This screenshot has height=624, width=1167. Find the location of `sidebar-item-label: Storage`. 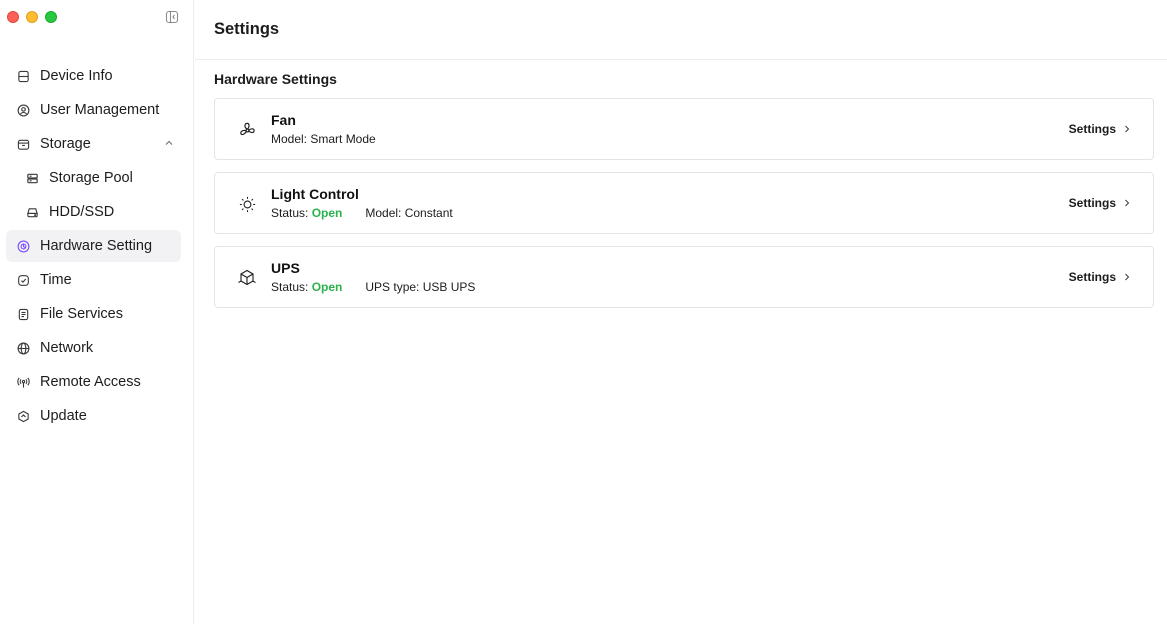

sidebar-item-label: Storage is located at coordinates (65, 144).